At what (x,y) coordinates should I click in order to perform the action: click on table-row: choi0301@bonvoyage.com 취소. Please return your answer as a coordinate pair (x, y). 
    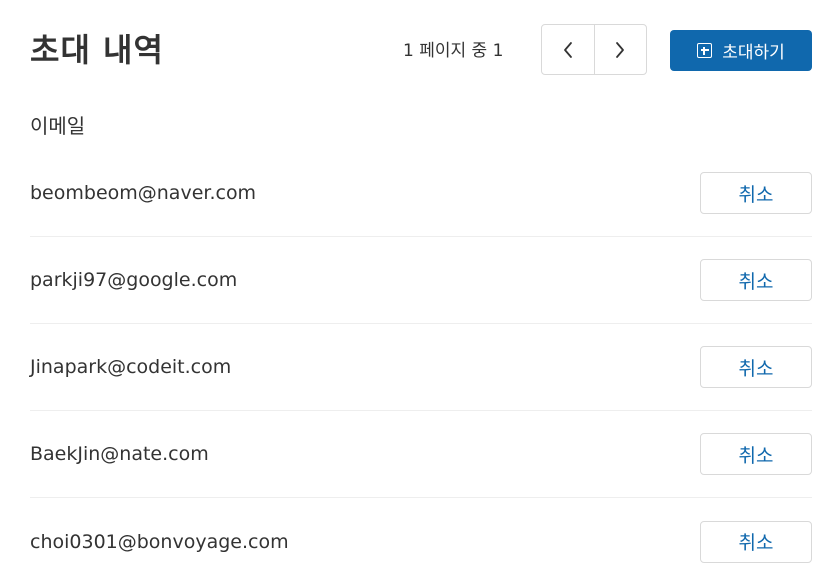
    Looking at the image, I should click on (421, 541).